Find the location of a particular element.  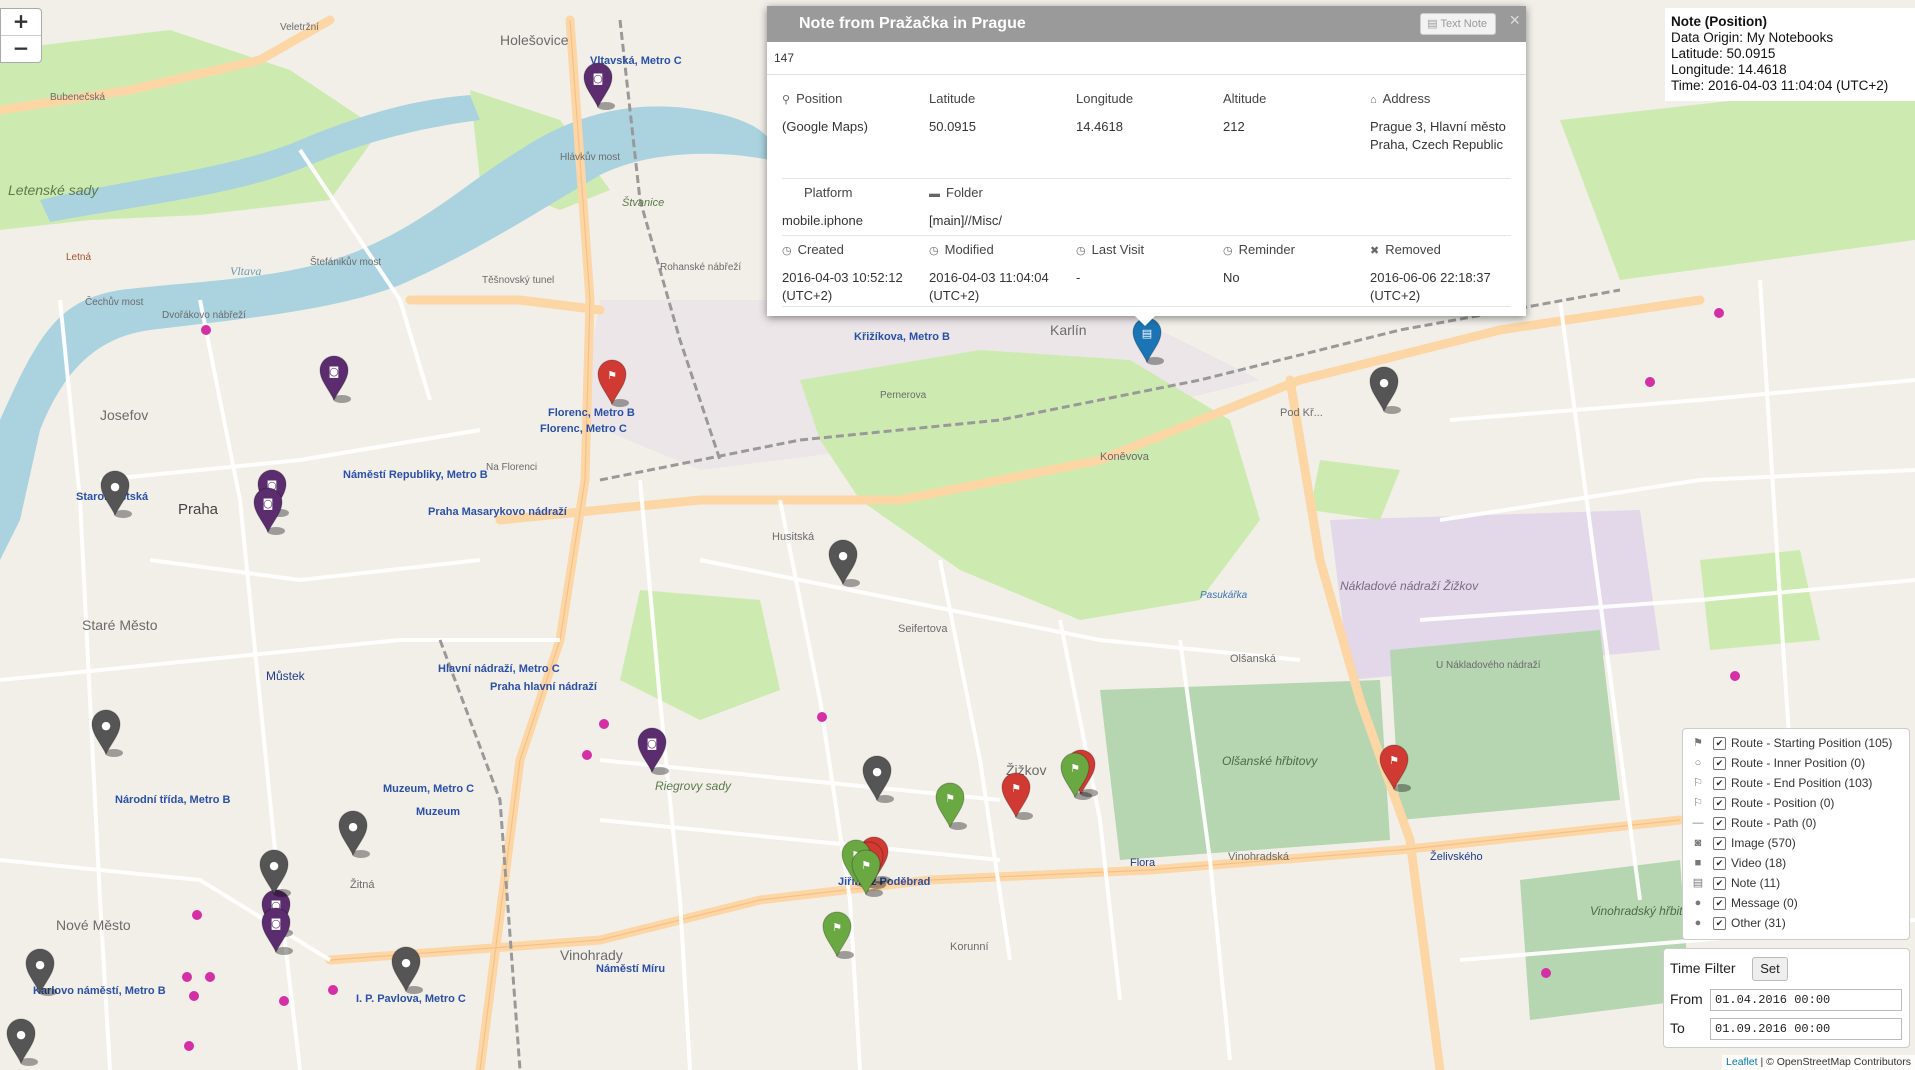

leaflet-link: Leaflet is located at coordinates (1742, 1062).